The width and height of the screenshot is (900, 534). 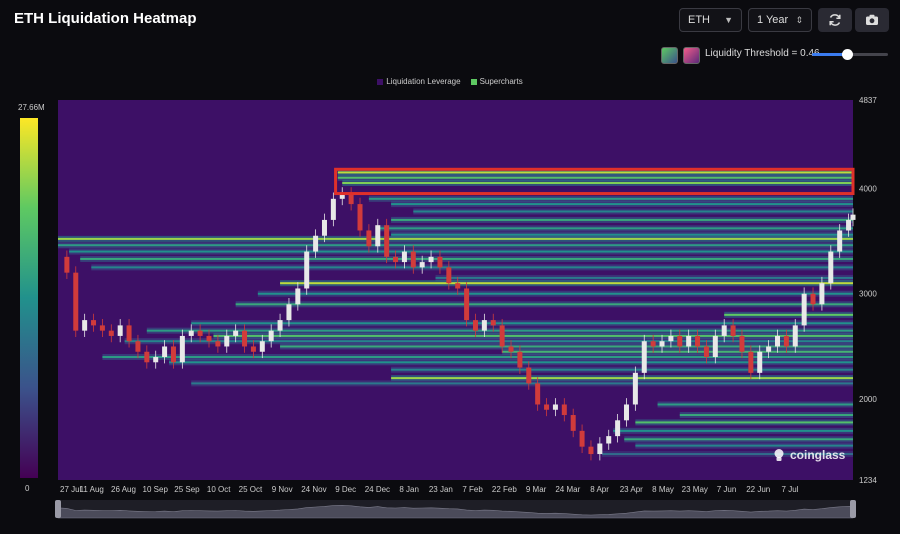 I want to click on x-tick-label: 7 Feb, so click(x=472, y=489).